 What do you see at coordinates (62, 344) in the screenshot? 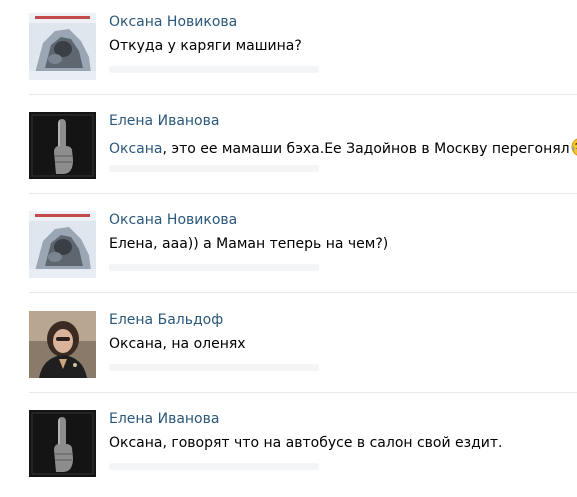
I see `woman-photo-avatar-icon` at bounding box center [62, 344].